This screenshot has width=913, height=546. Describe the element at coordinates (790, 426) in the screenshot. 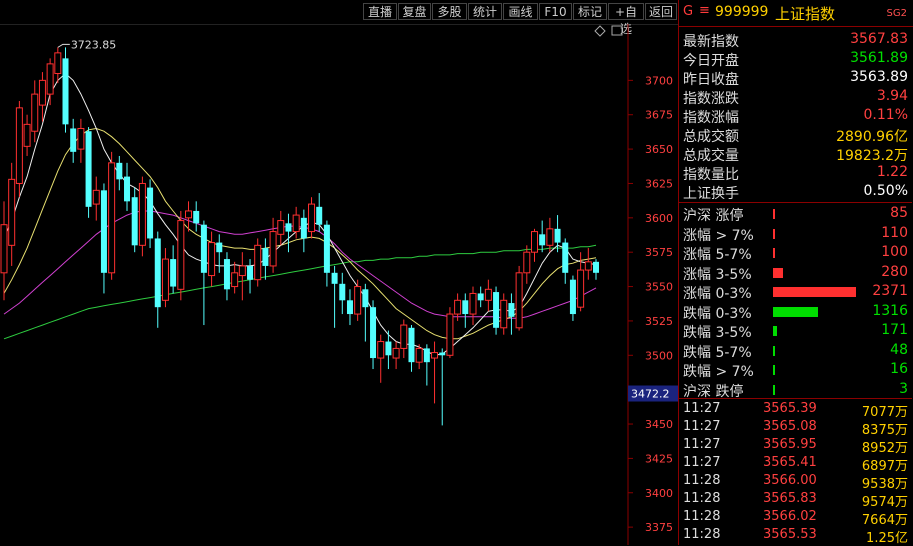

I see `tick-price: 3565.08` at that location.